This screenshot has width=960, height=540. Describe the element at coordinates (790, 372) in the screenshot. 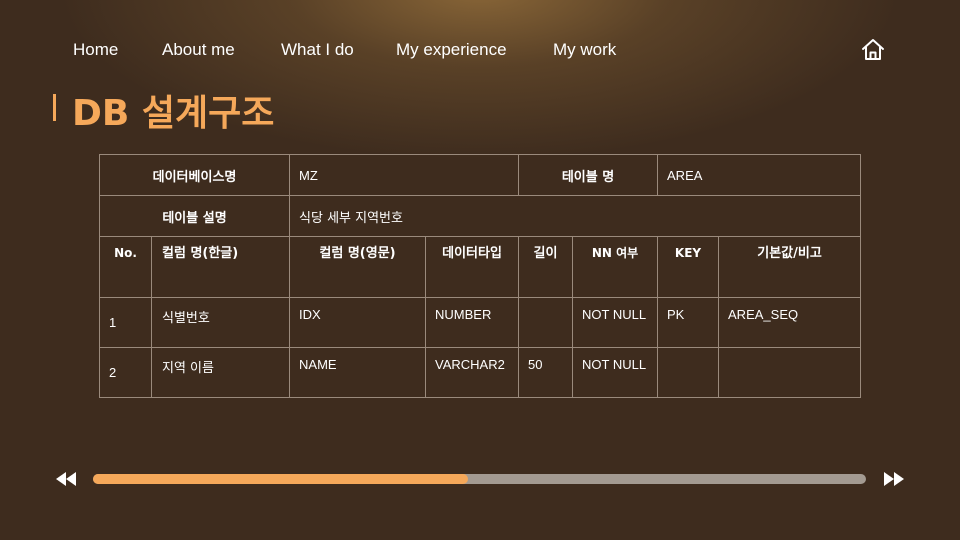

I see `cell-note` at that location.